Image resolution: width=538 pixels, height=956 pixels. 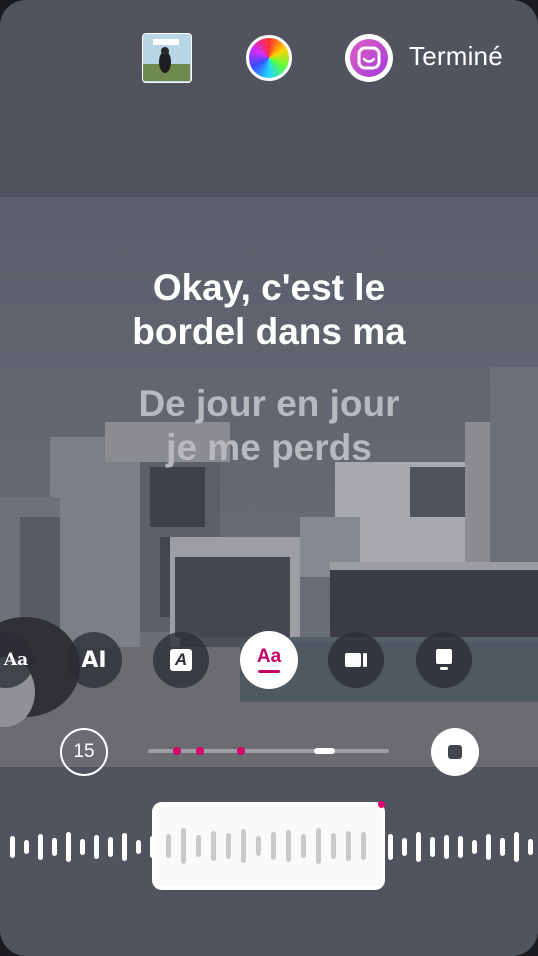 What do you see at coordinates (268, 846) in the screenshot?
I see `waveform-selection-window` at bounding box center [268, 846].